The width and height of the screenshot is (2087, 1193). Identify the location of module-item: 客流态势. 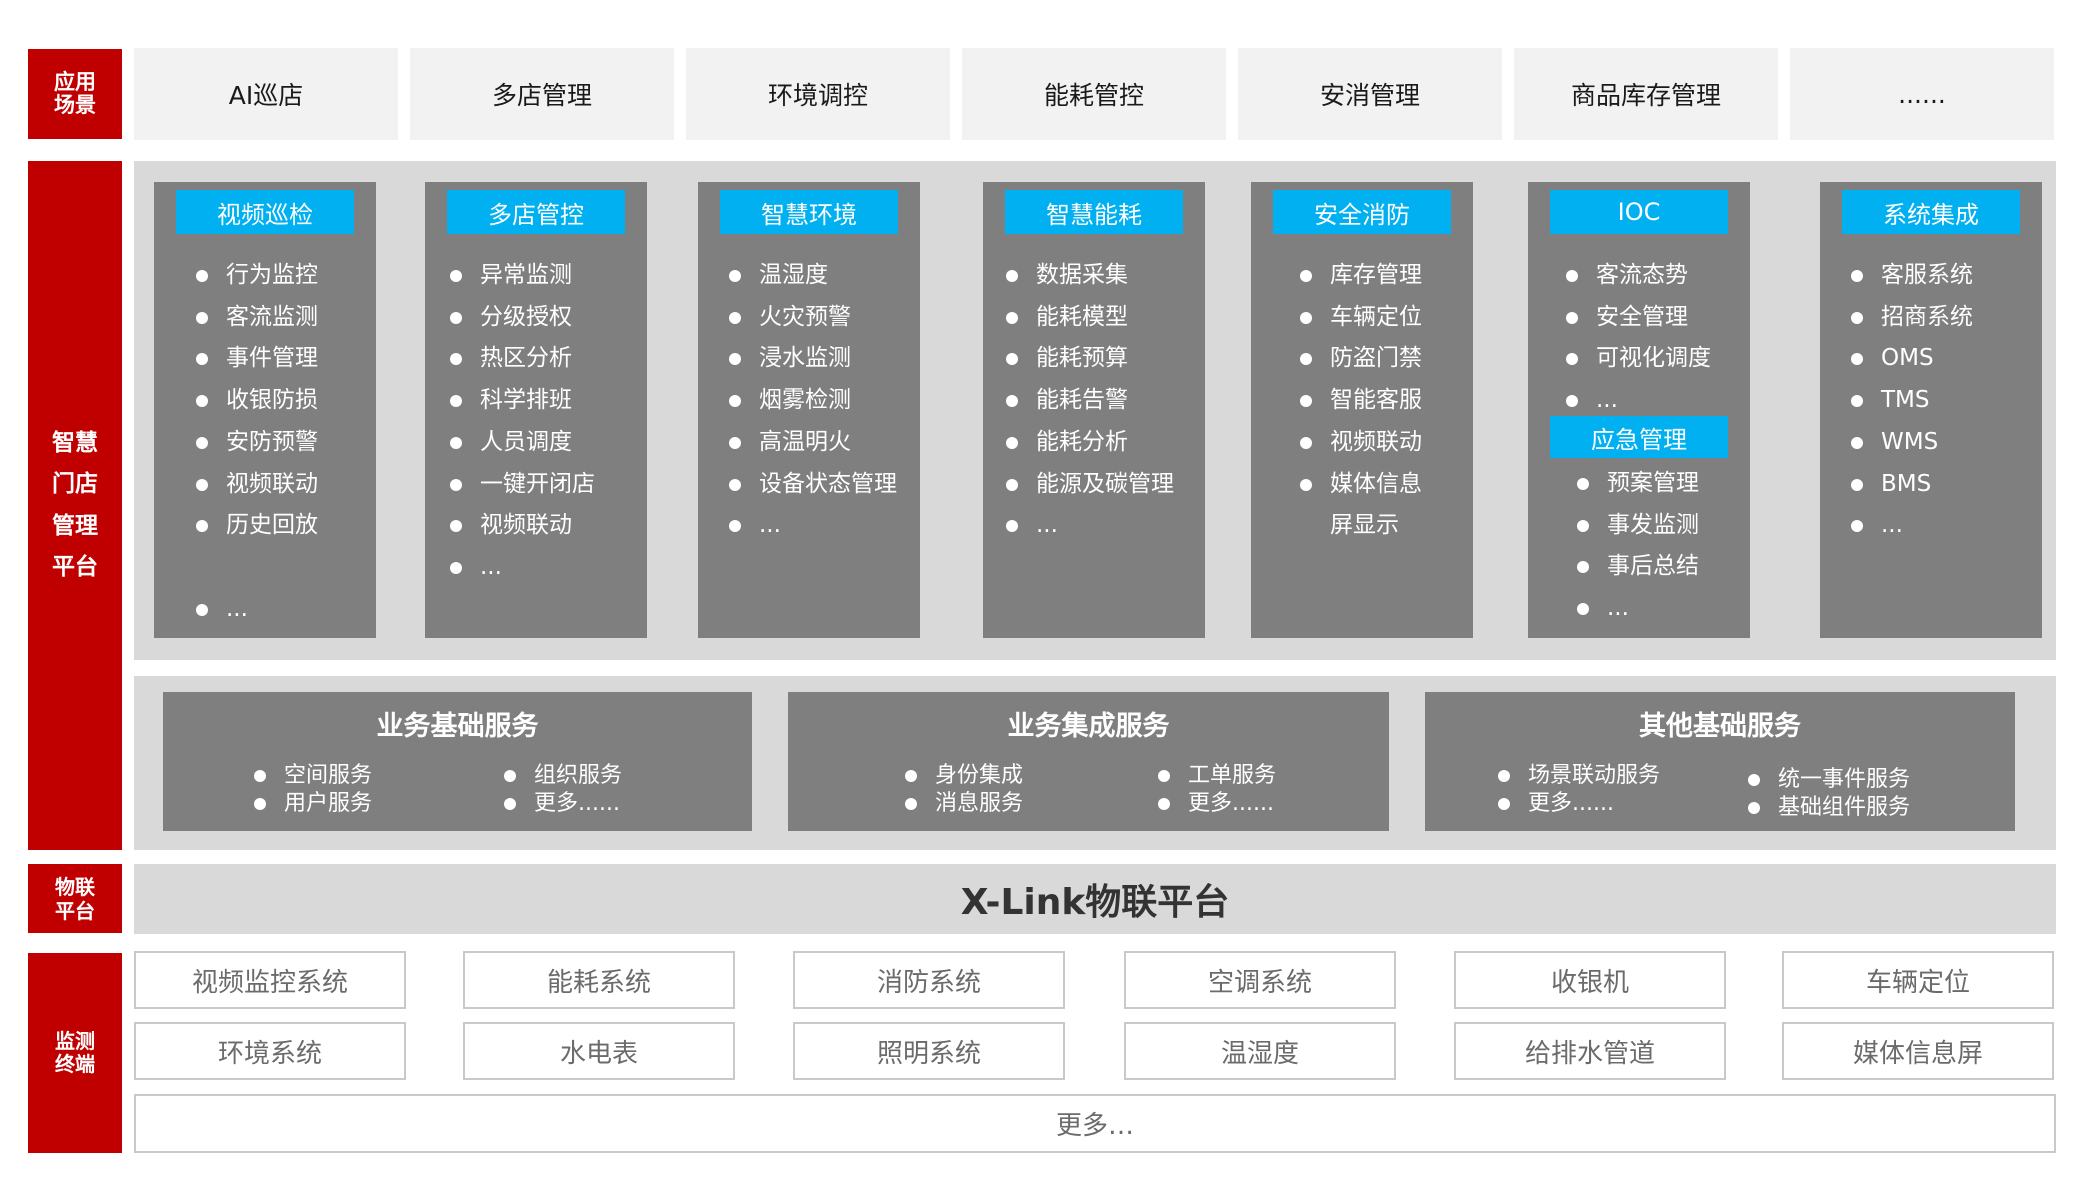
(1638, 276).